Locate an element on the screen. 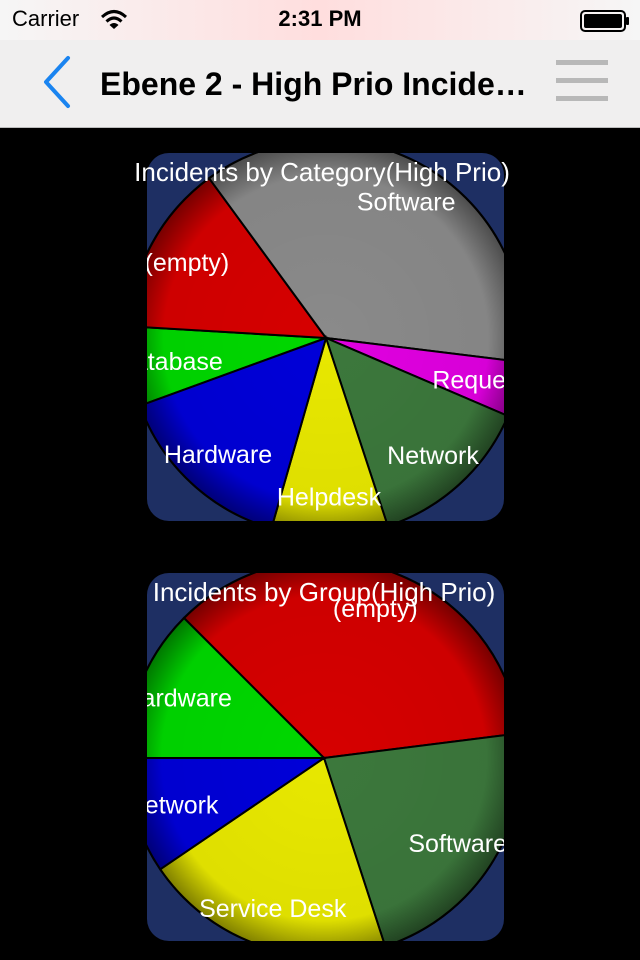  slice-label-database: Database is located at coordinates (169, 362).